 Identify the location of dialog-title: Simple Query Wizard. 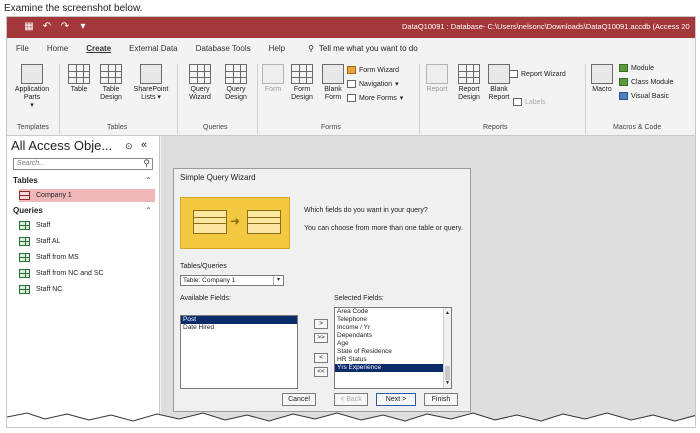
(218, 177).